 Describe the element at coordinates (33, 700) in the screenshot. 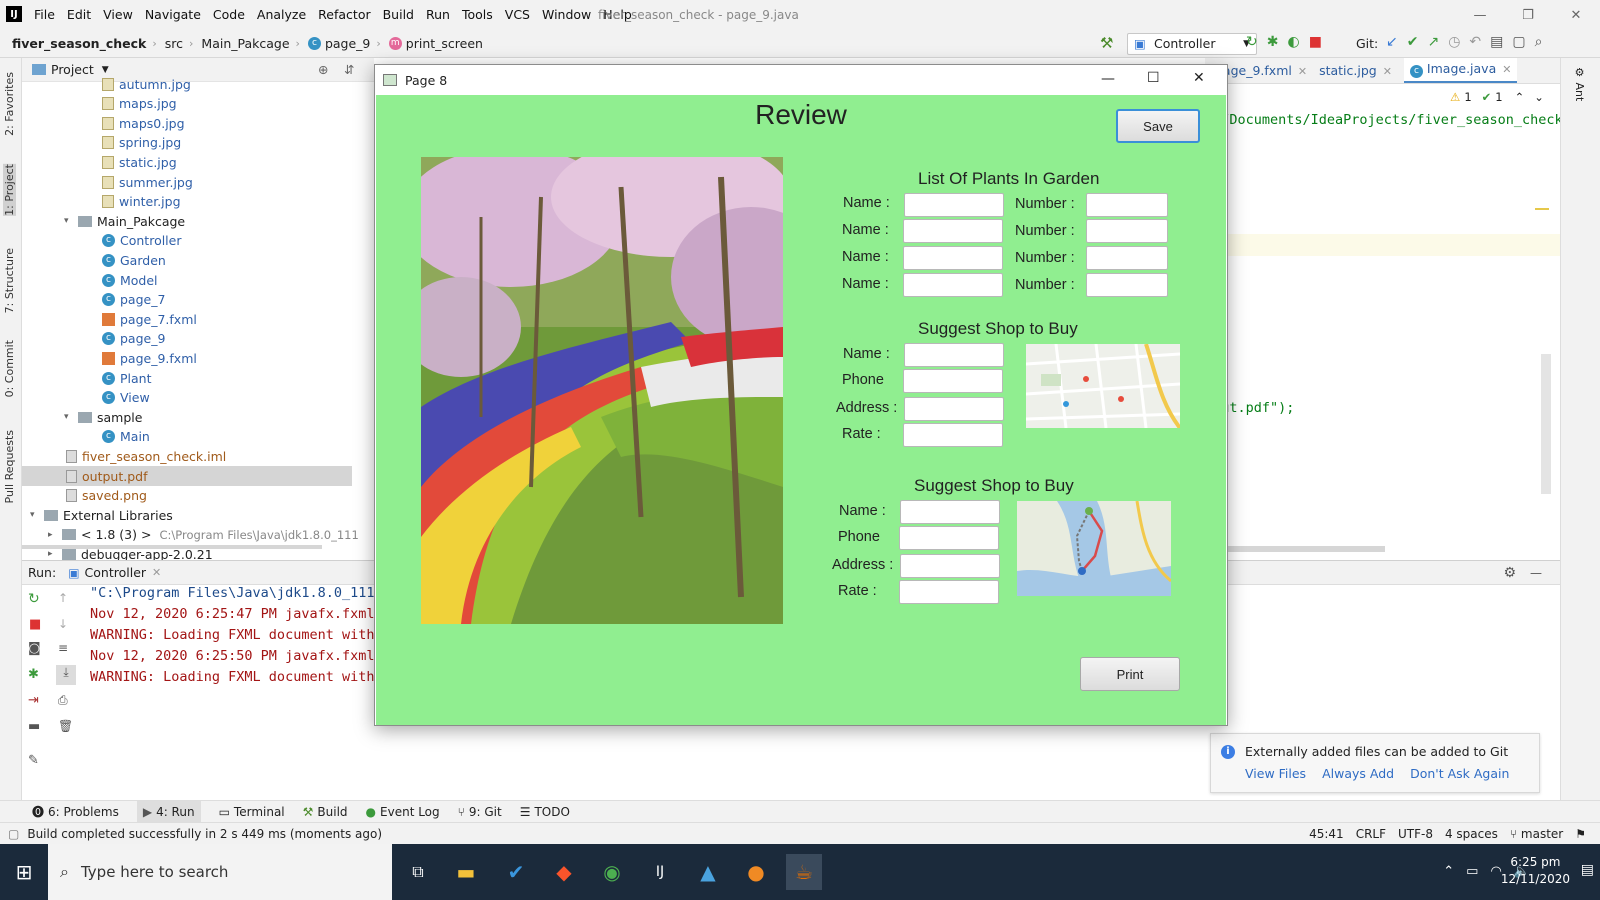

I see `exit-icon: ⇥` at that location.